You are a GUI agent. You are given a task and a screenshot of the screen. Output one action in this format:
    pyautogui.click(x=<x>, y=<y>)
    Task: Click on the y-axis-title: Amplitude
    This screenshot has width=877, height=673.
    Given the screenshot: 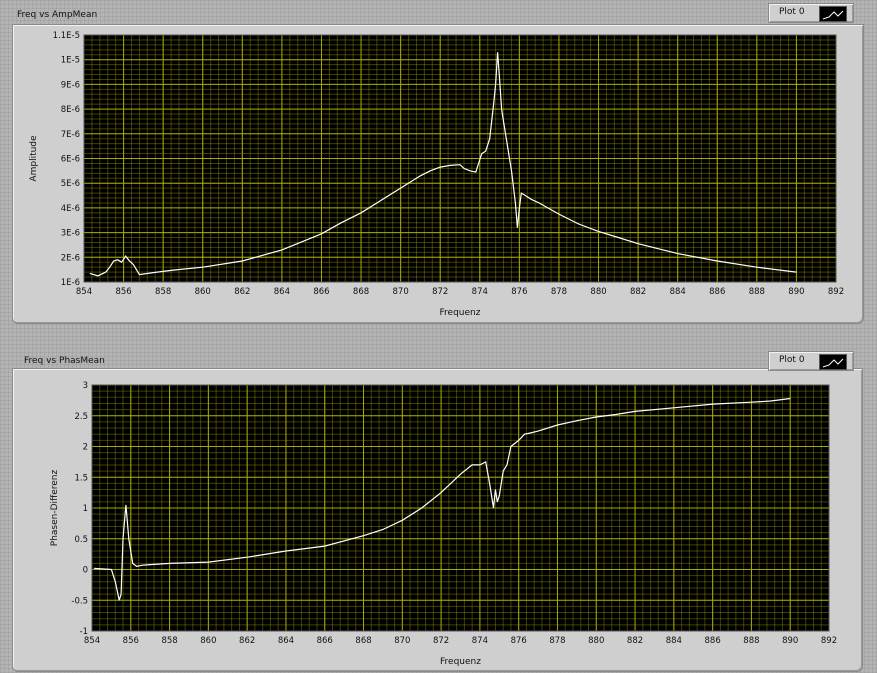 What is the action you would take?
    pyautogui.click(x=34, y=158)
    